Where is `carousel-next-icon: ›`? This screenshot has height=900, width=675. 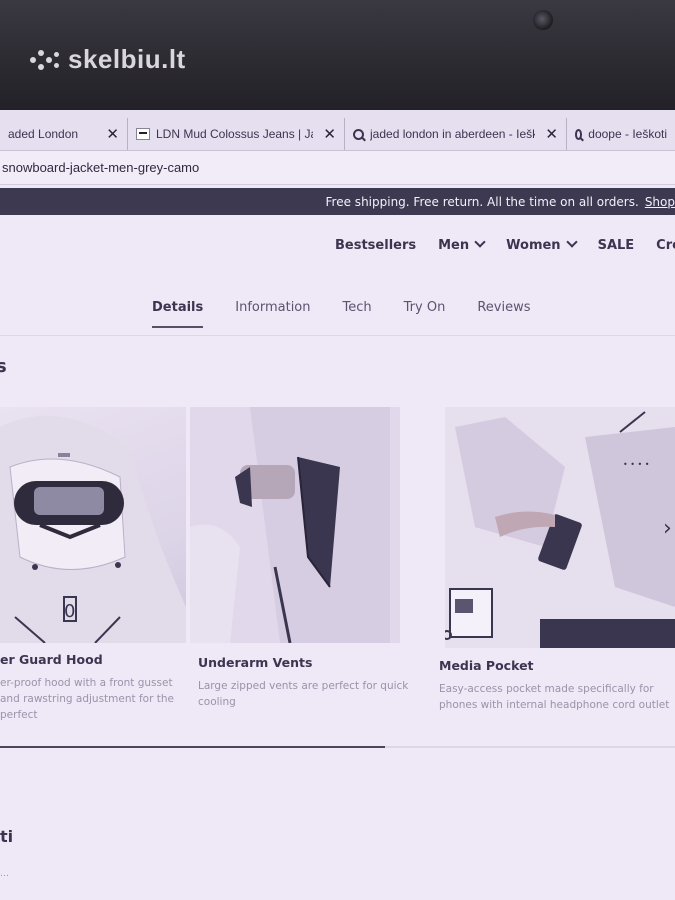 carousel-next-icon: › is located at coordinates (667, 528).